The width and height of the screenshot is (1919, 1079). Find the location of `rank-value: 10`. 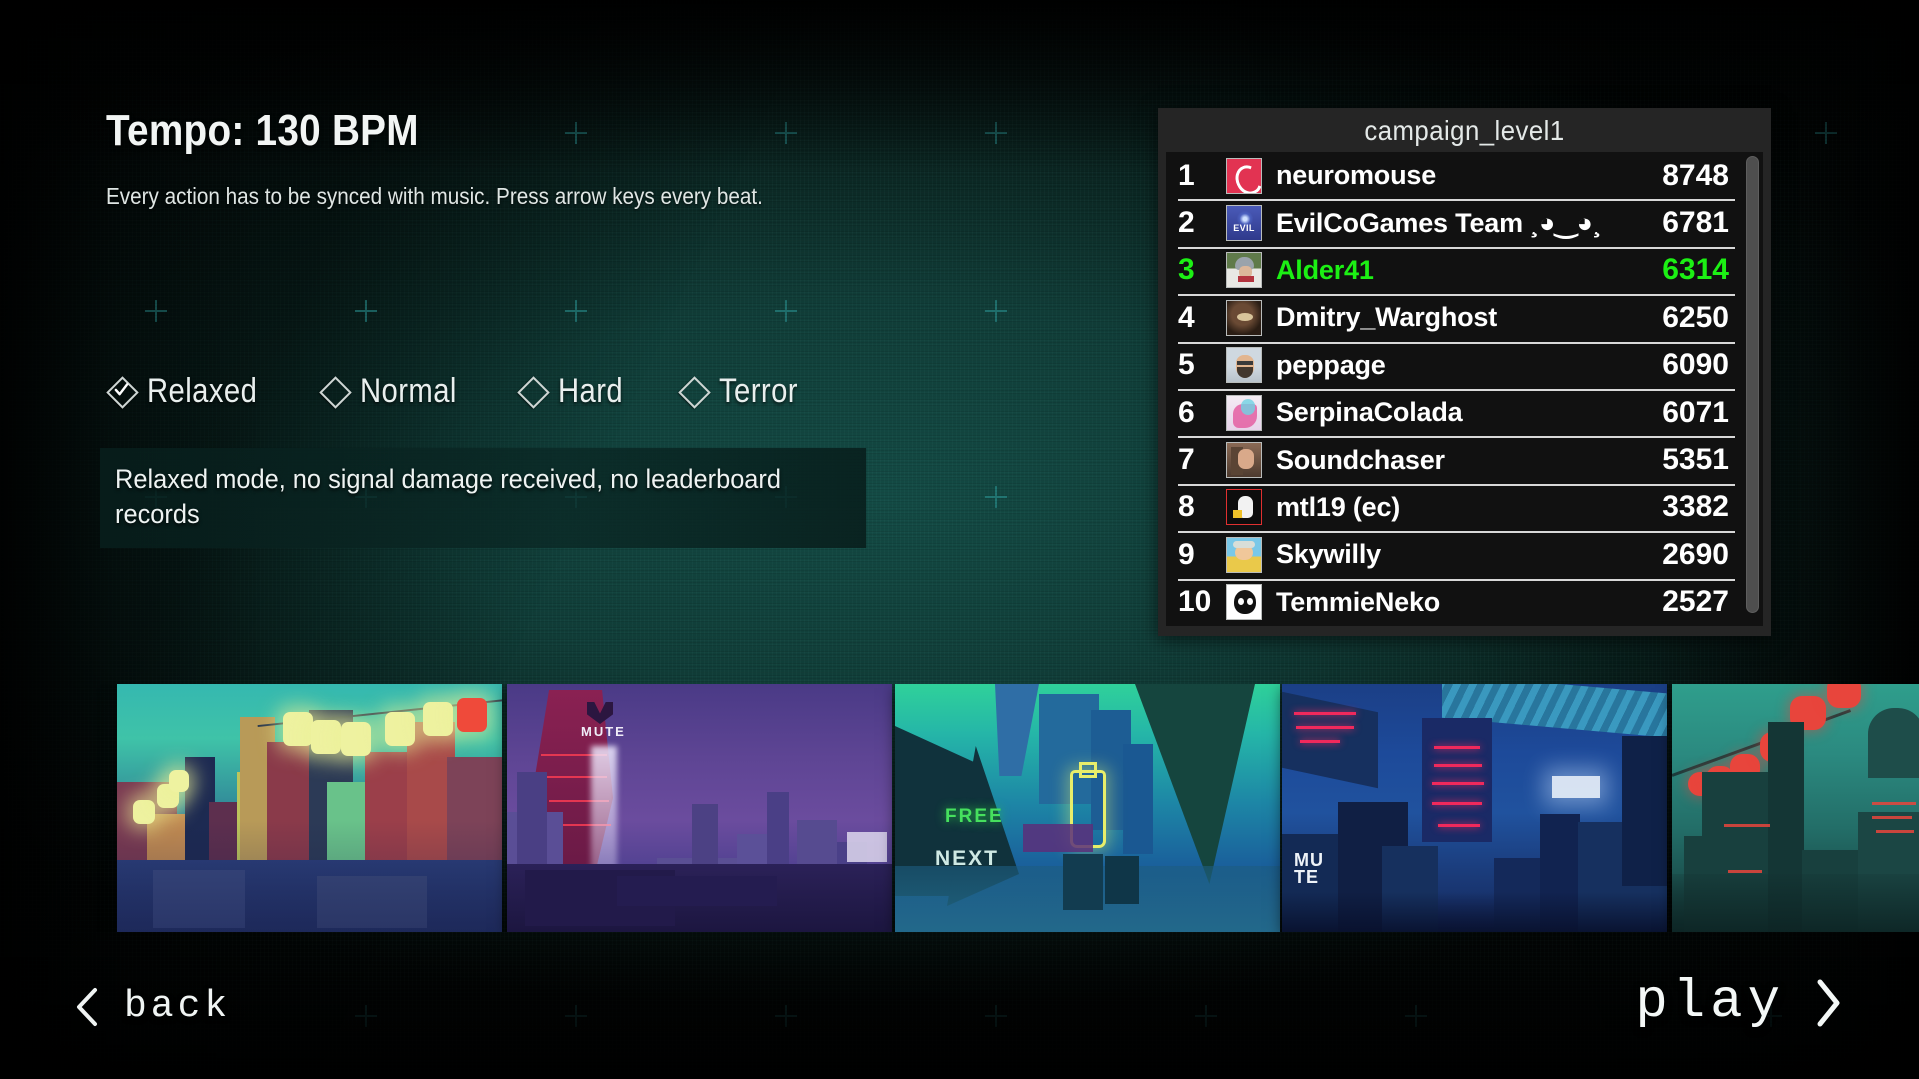

rank-value: 10 is located at coordinates (1195, 602).